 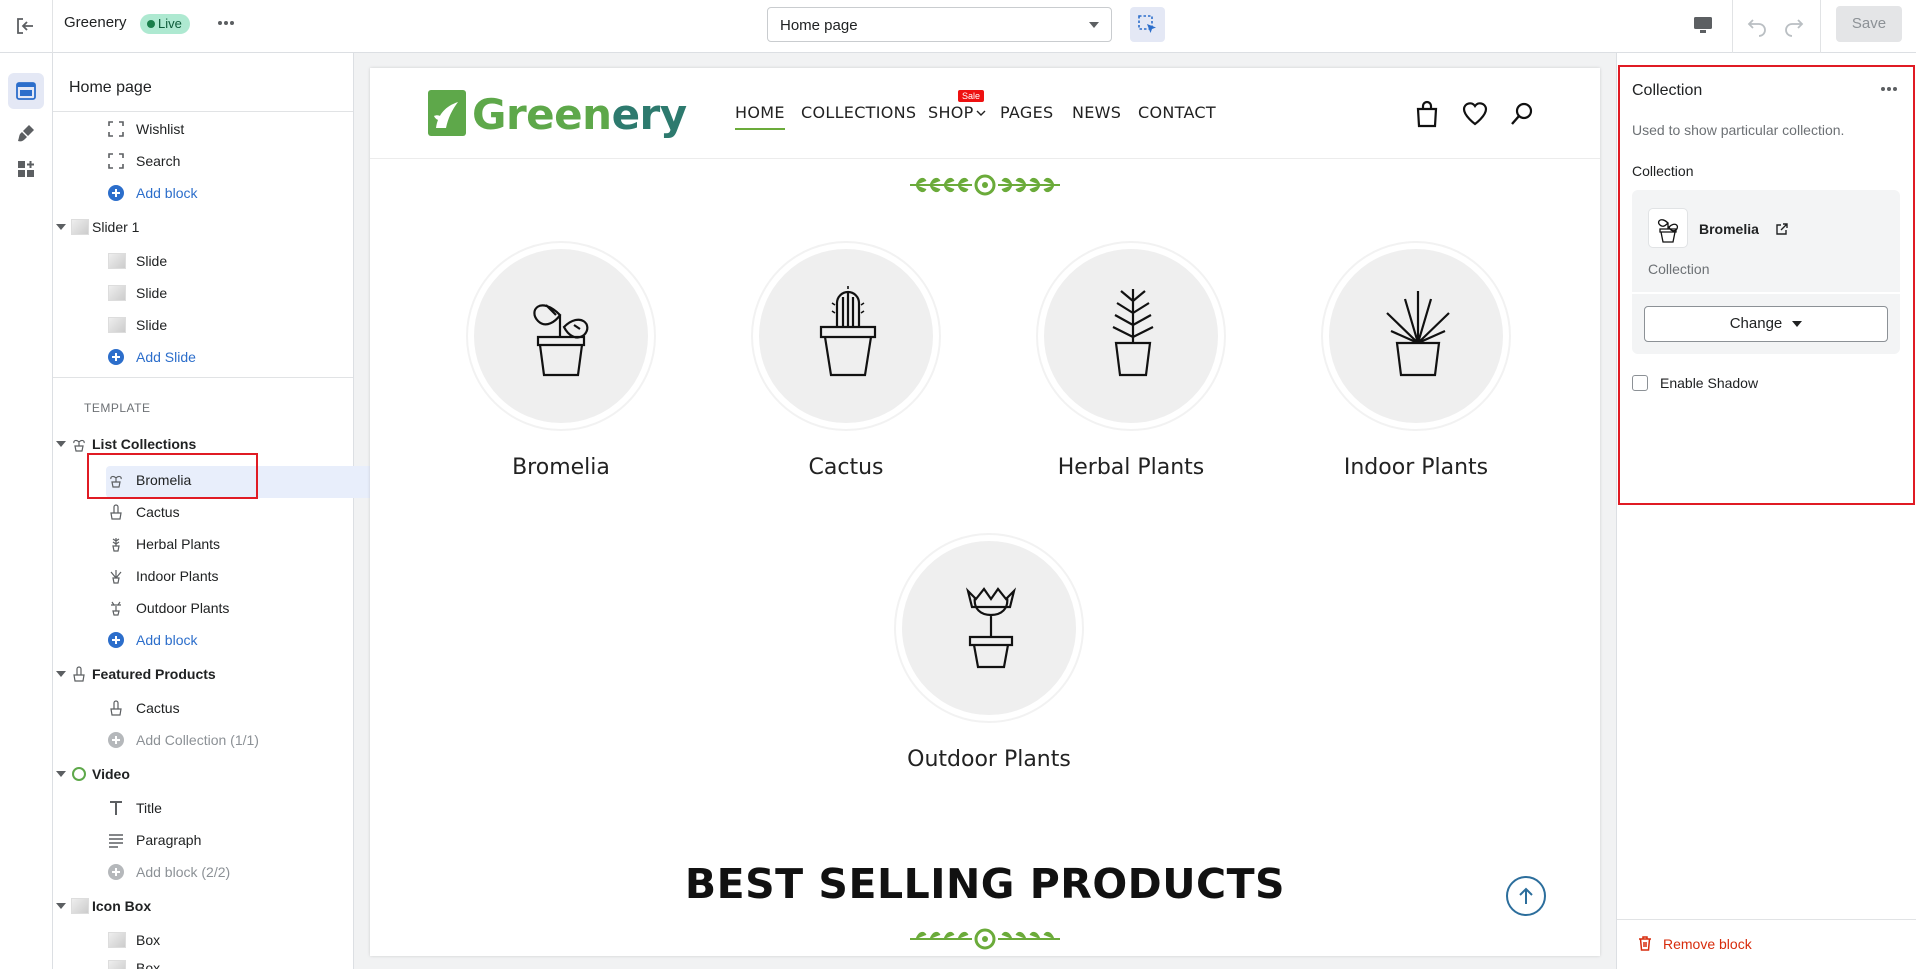 What do you see at coordinates (649, 114) in the screenshot?
I see `logo-text-part: ery` at bounding box center [649, 114].